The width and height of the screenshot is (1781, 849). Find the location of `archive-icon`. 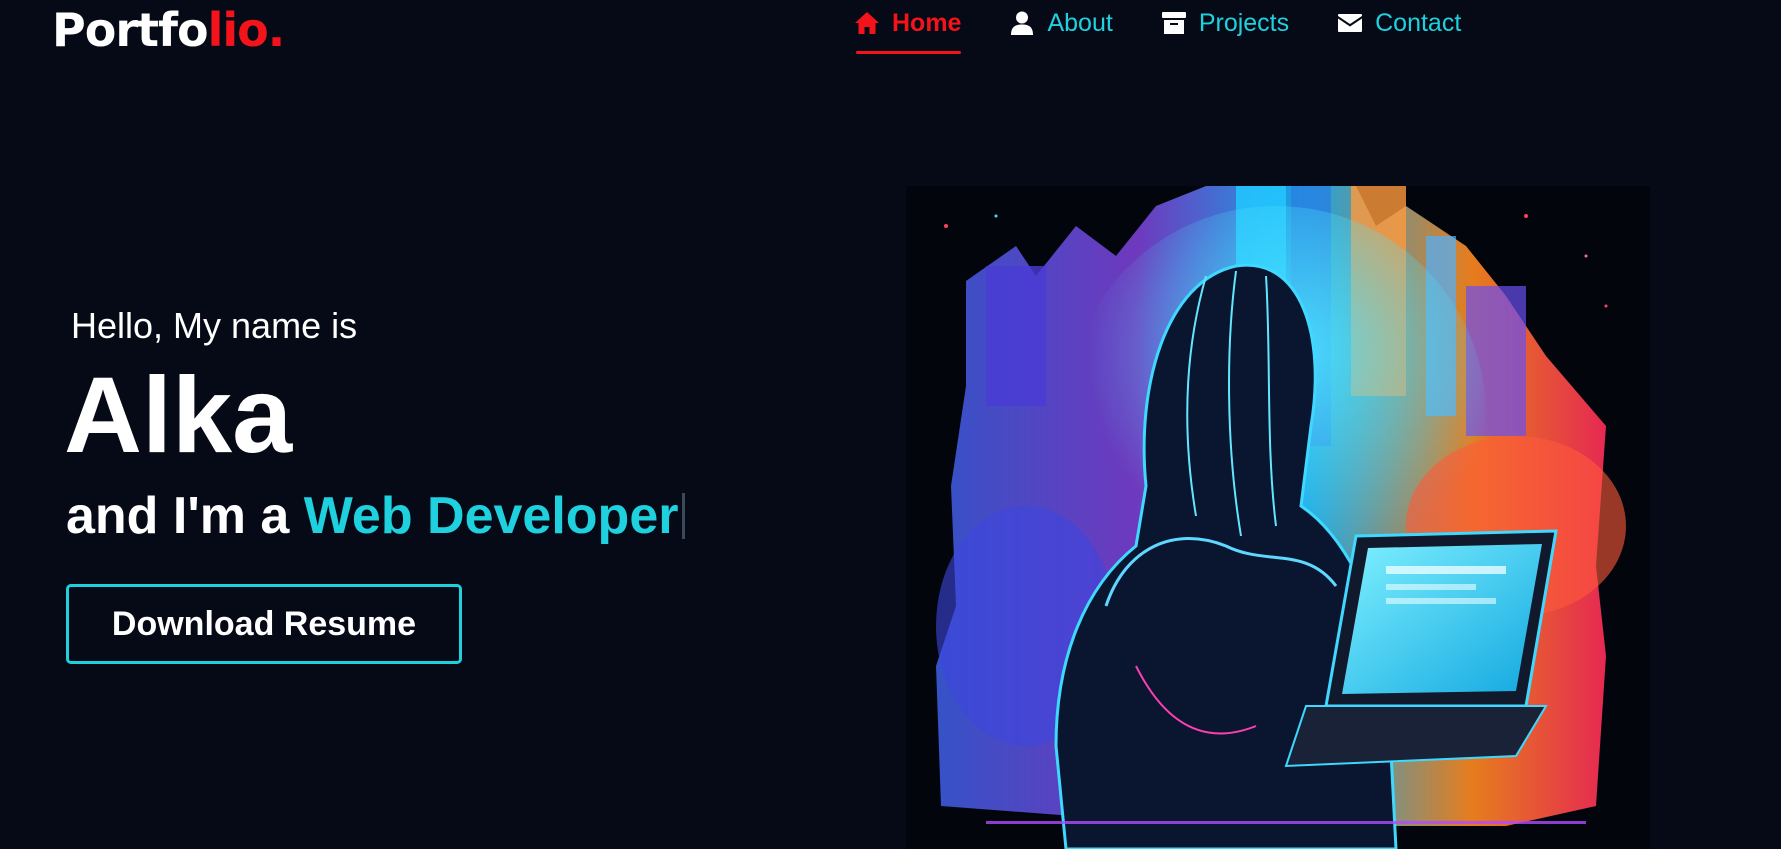

archive-icon is located at coordinates (1174, 23).